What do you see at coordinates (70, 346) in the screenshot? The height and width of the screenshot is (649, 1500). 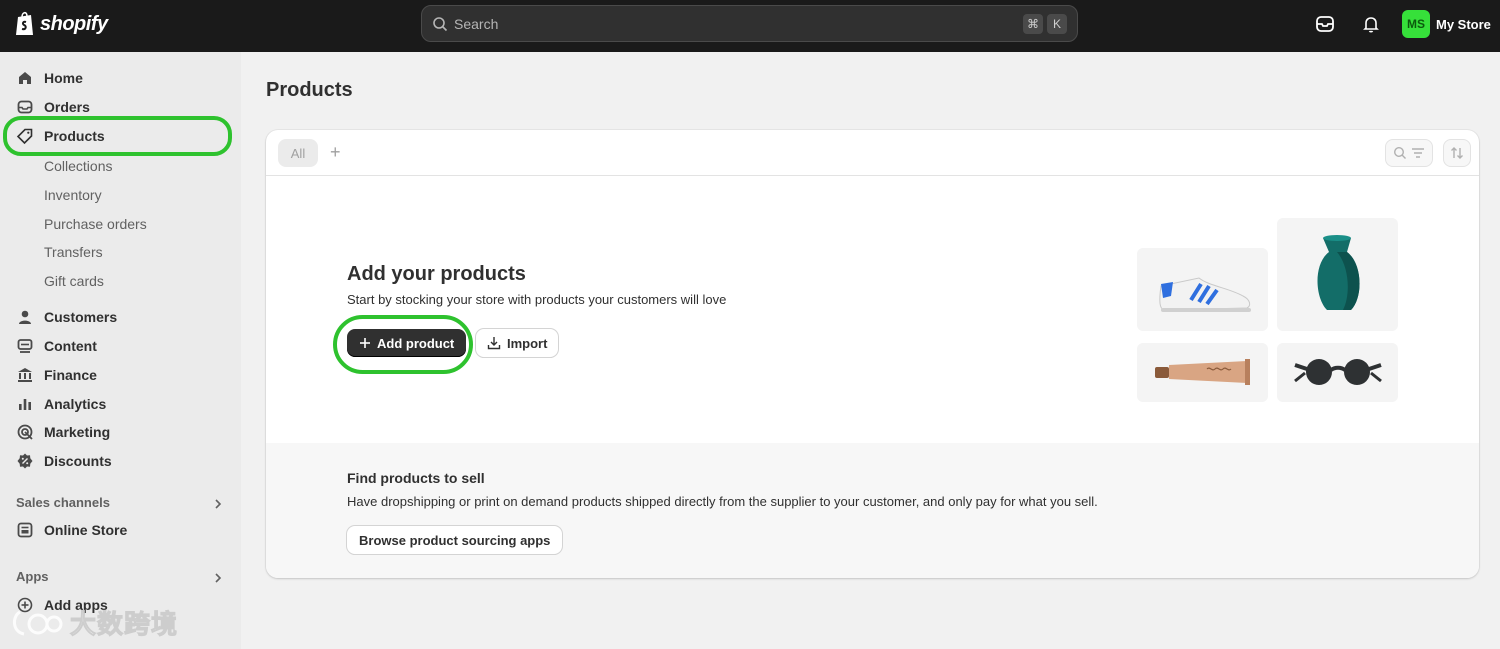 I see `sidebar-item-label: Content` at bounding box center [70, 346].